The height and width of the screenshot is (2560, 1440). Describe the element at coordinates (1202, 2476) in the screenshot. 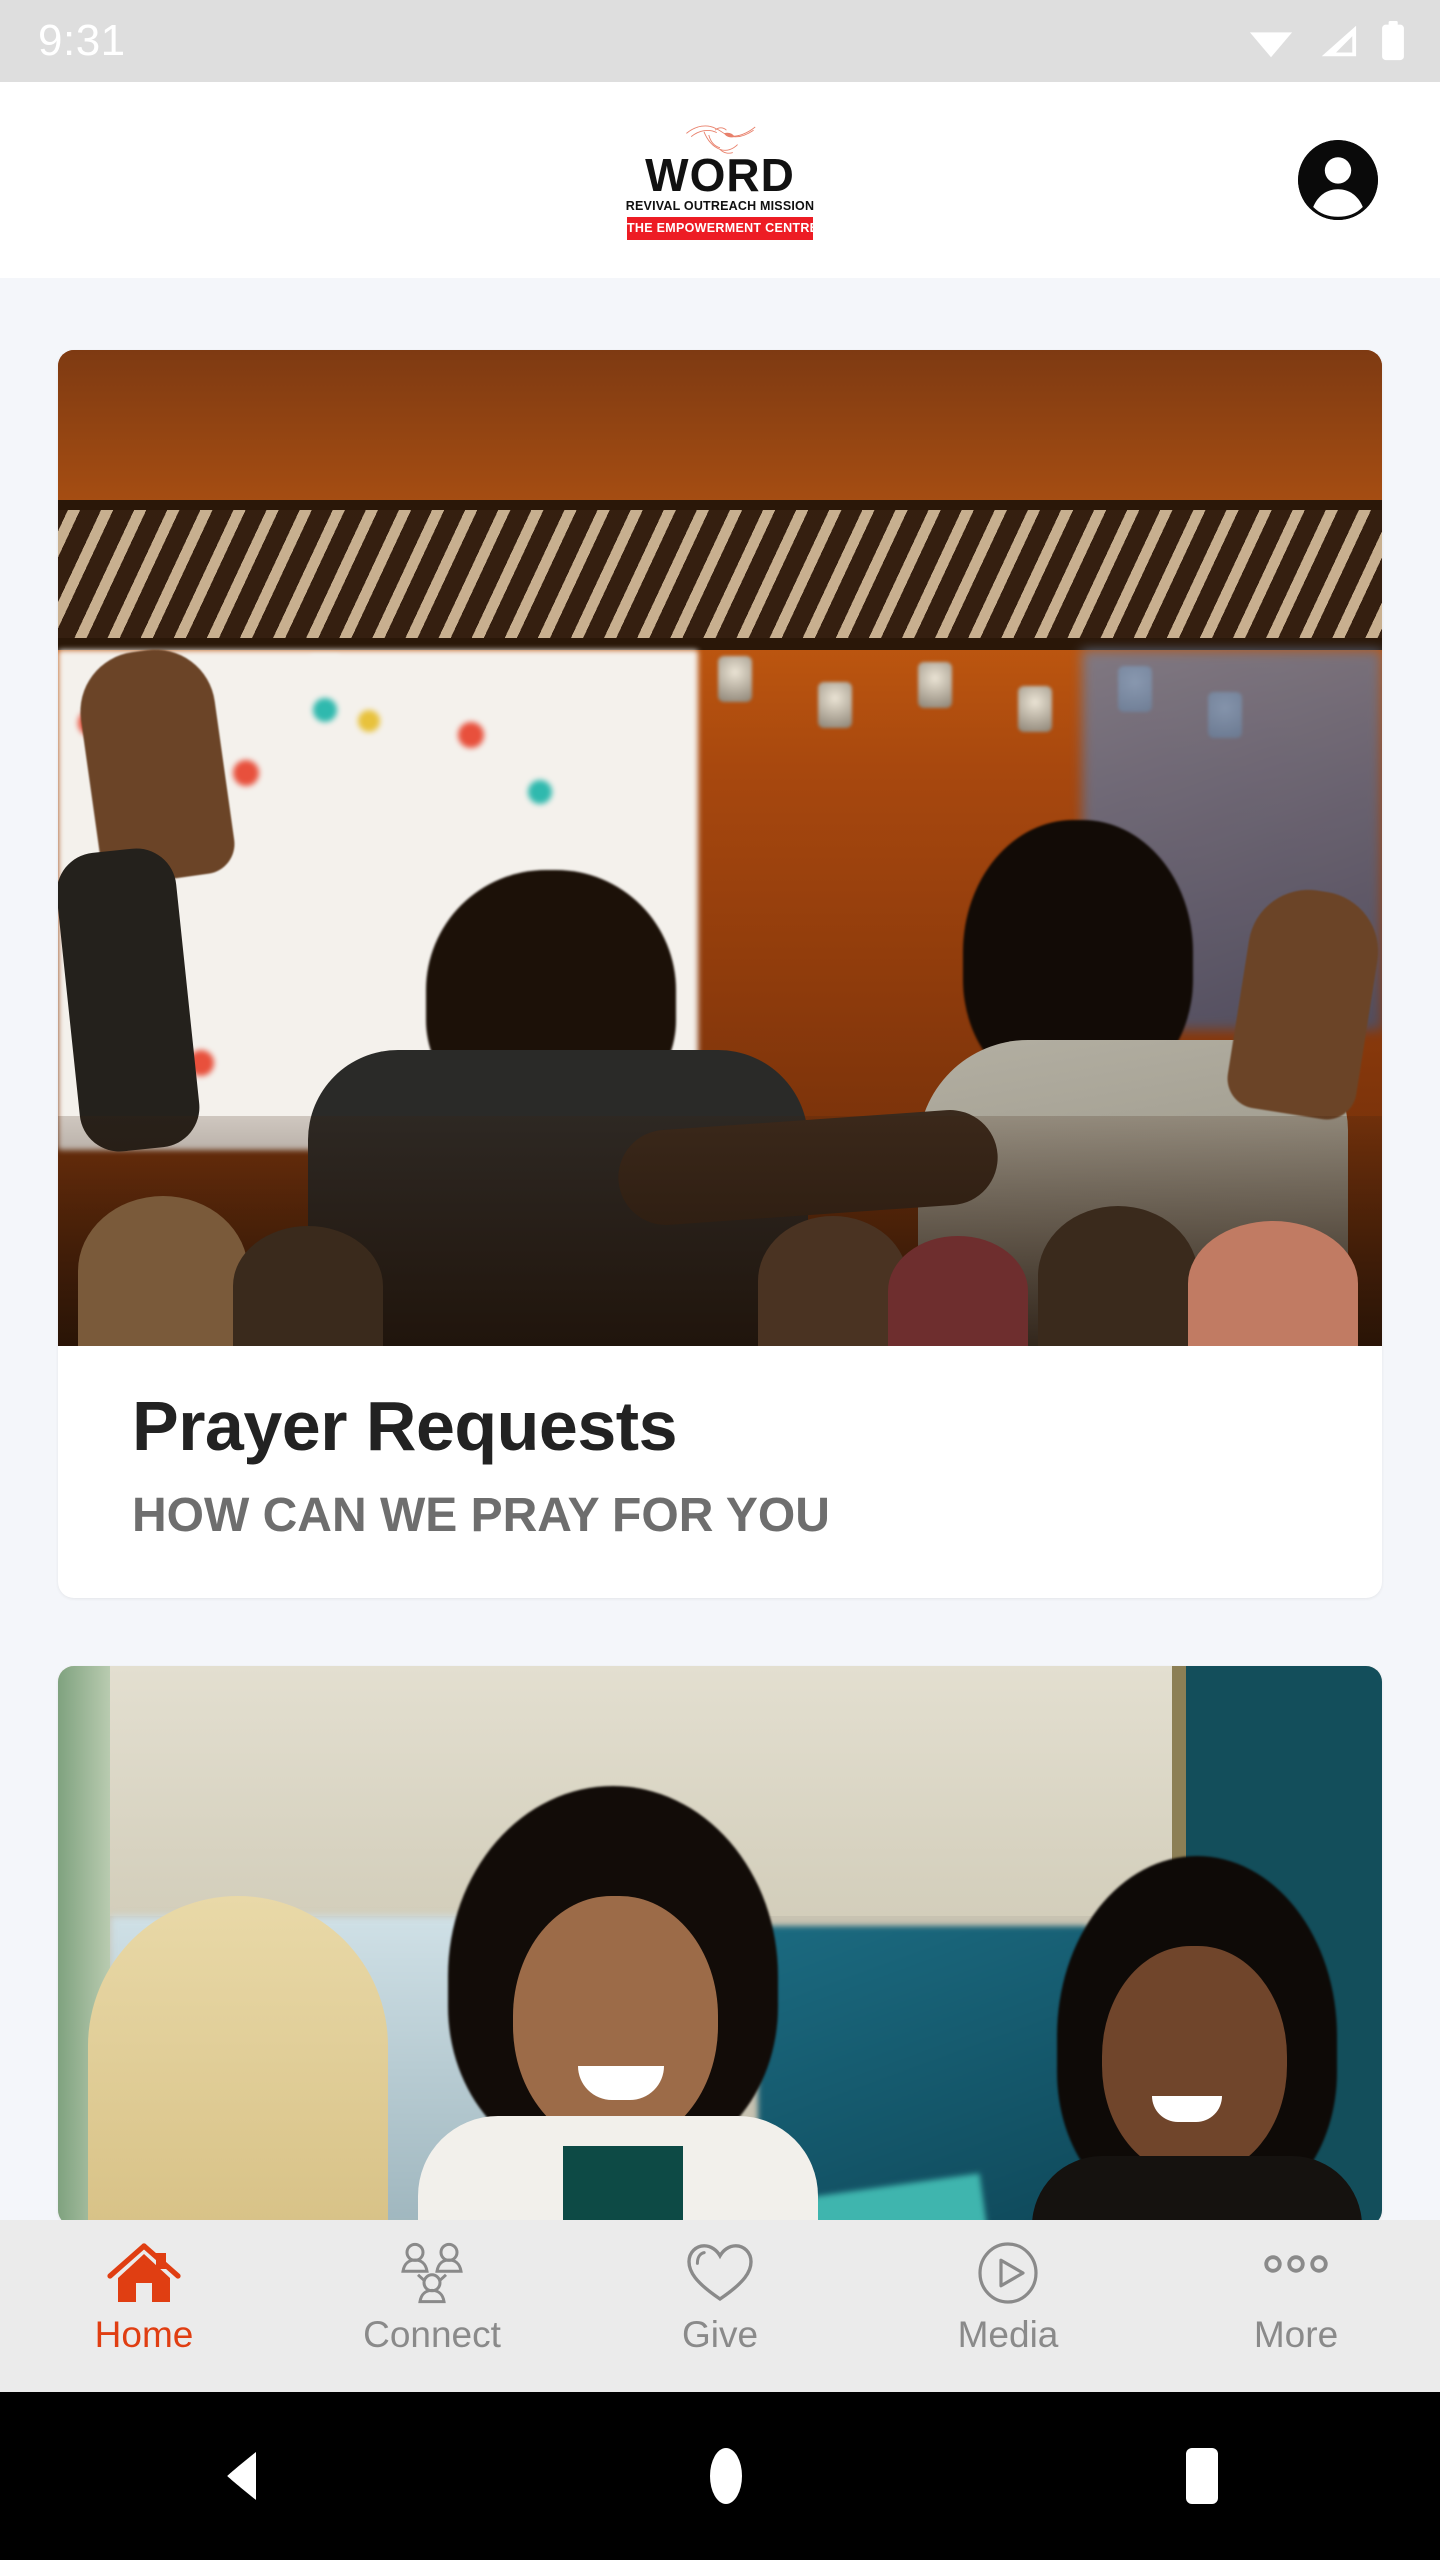

I see `recents-square-icon` at that location.